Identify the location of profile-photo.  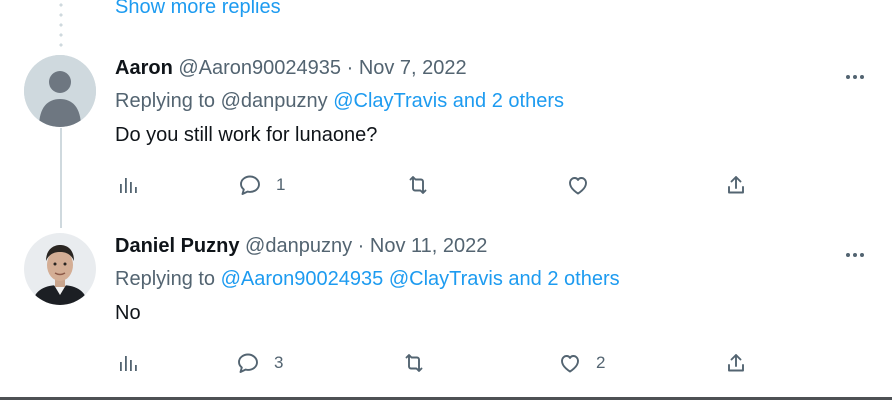
(60, 269).